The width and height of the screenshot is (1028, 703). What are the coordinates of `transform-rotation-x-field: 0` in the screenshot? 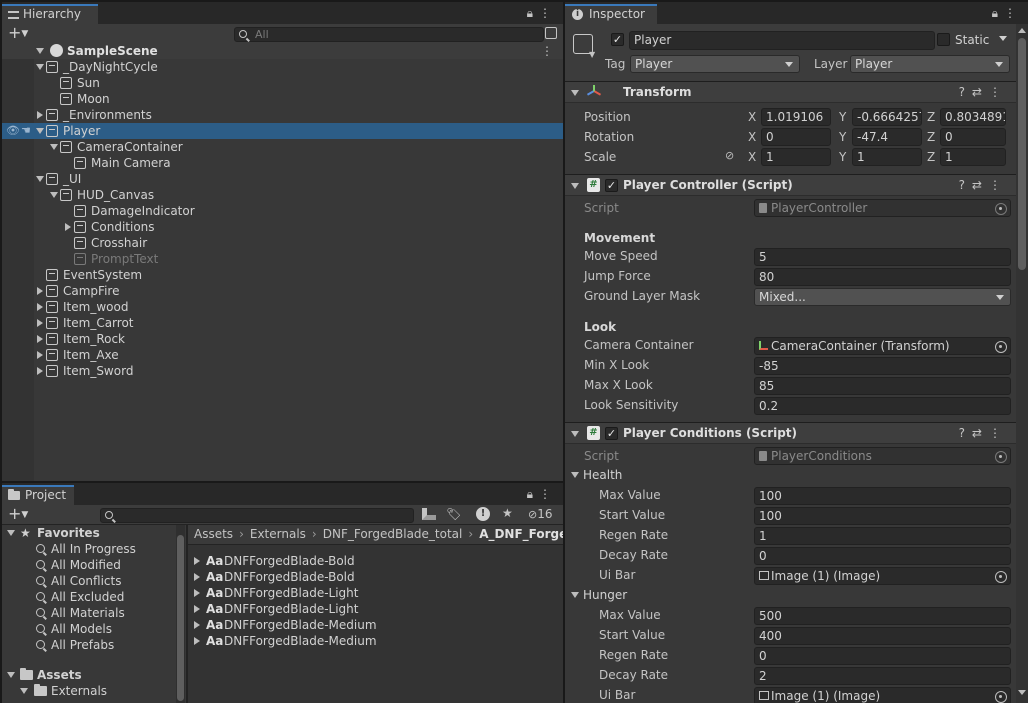 It's located at (796, 137).